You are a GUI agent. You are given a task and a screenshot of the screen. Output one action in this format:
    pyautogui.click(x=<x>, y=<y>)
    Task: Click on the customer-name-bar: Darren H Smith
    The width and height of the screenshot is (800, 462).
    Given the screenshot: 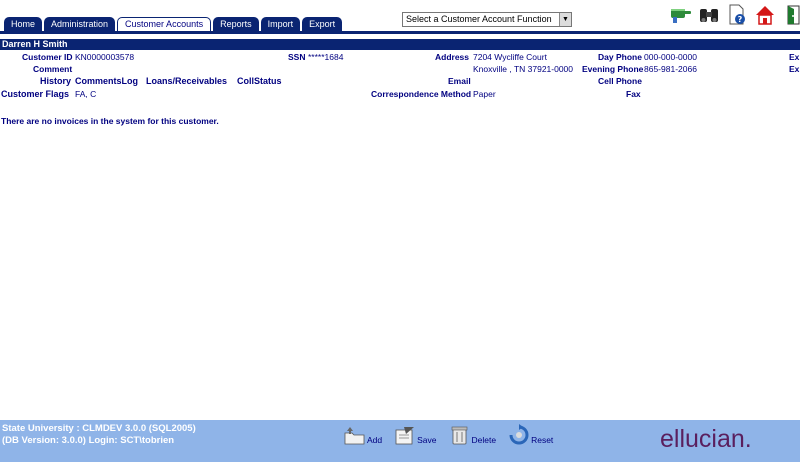 What is the action you would take?
    pyautogui.click(x=400, y=44)
    